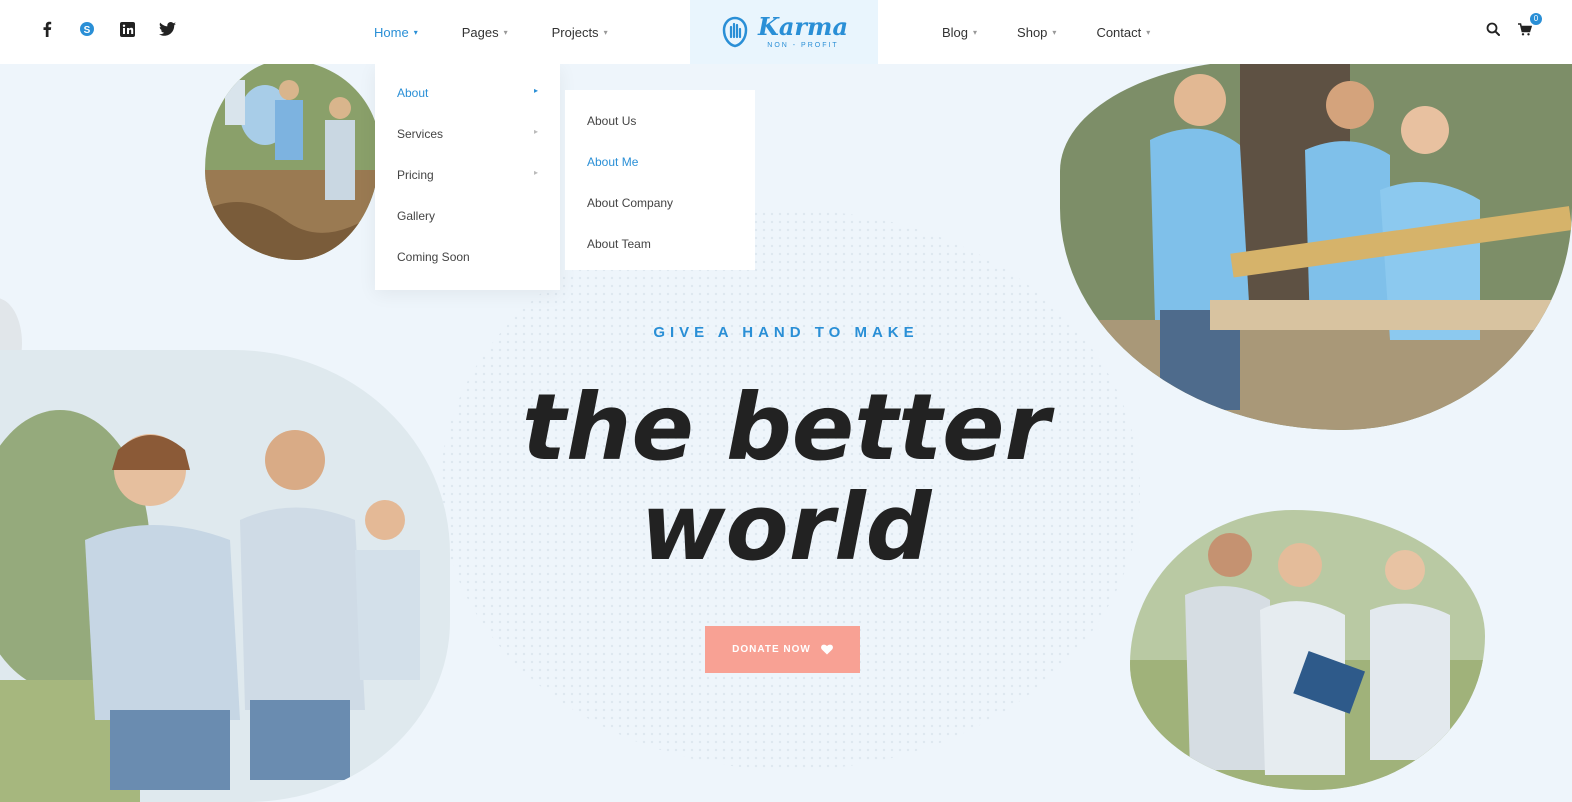 This screenshot has height=802, width=1572. Describe the element at coordinates (167, 29) in the screenshot. I see `twitter-icon` at that location.